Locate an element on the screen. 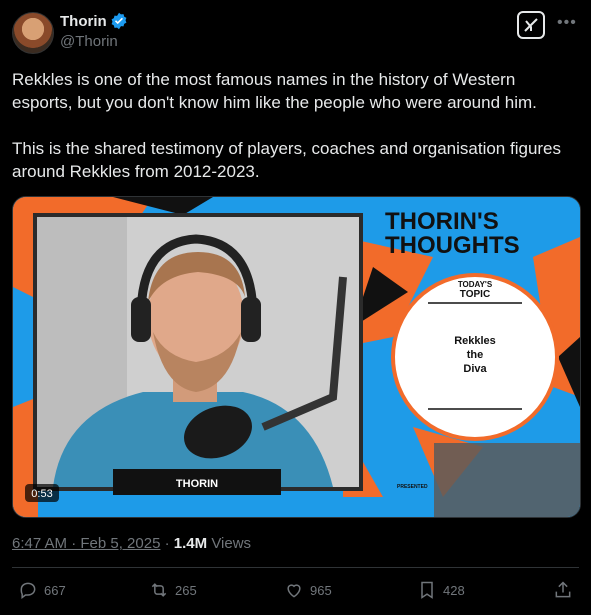  author-name: Thorin is located at coordinates (83, 21).